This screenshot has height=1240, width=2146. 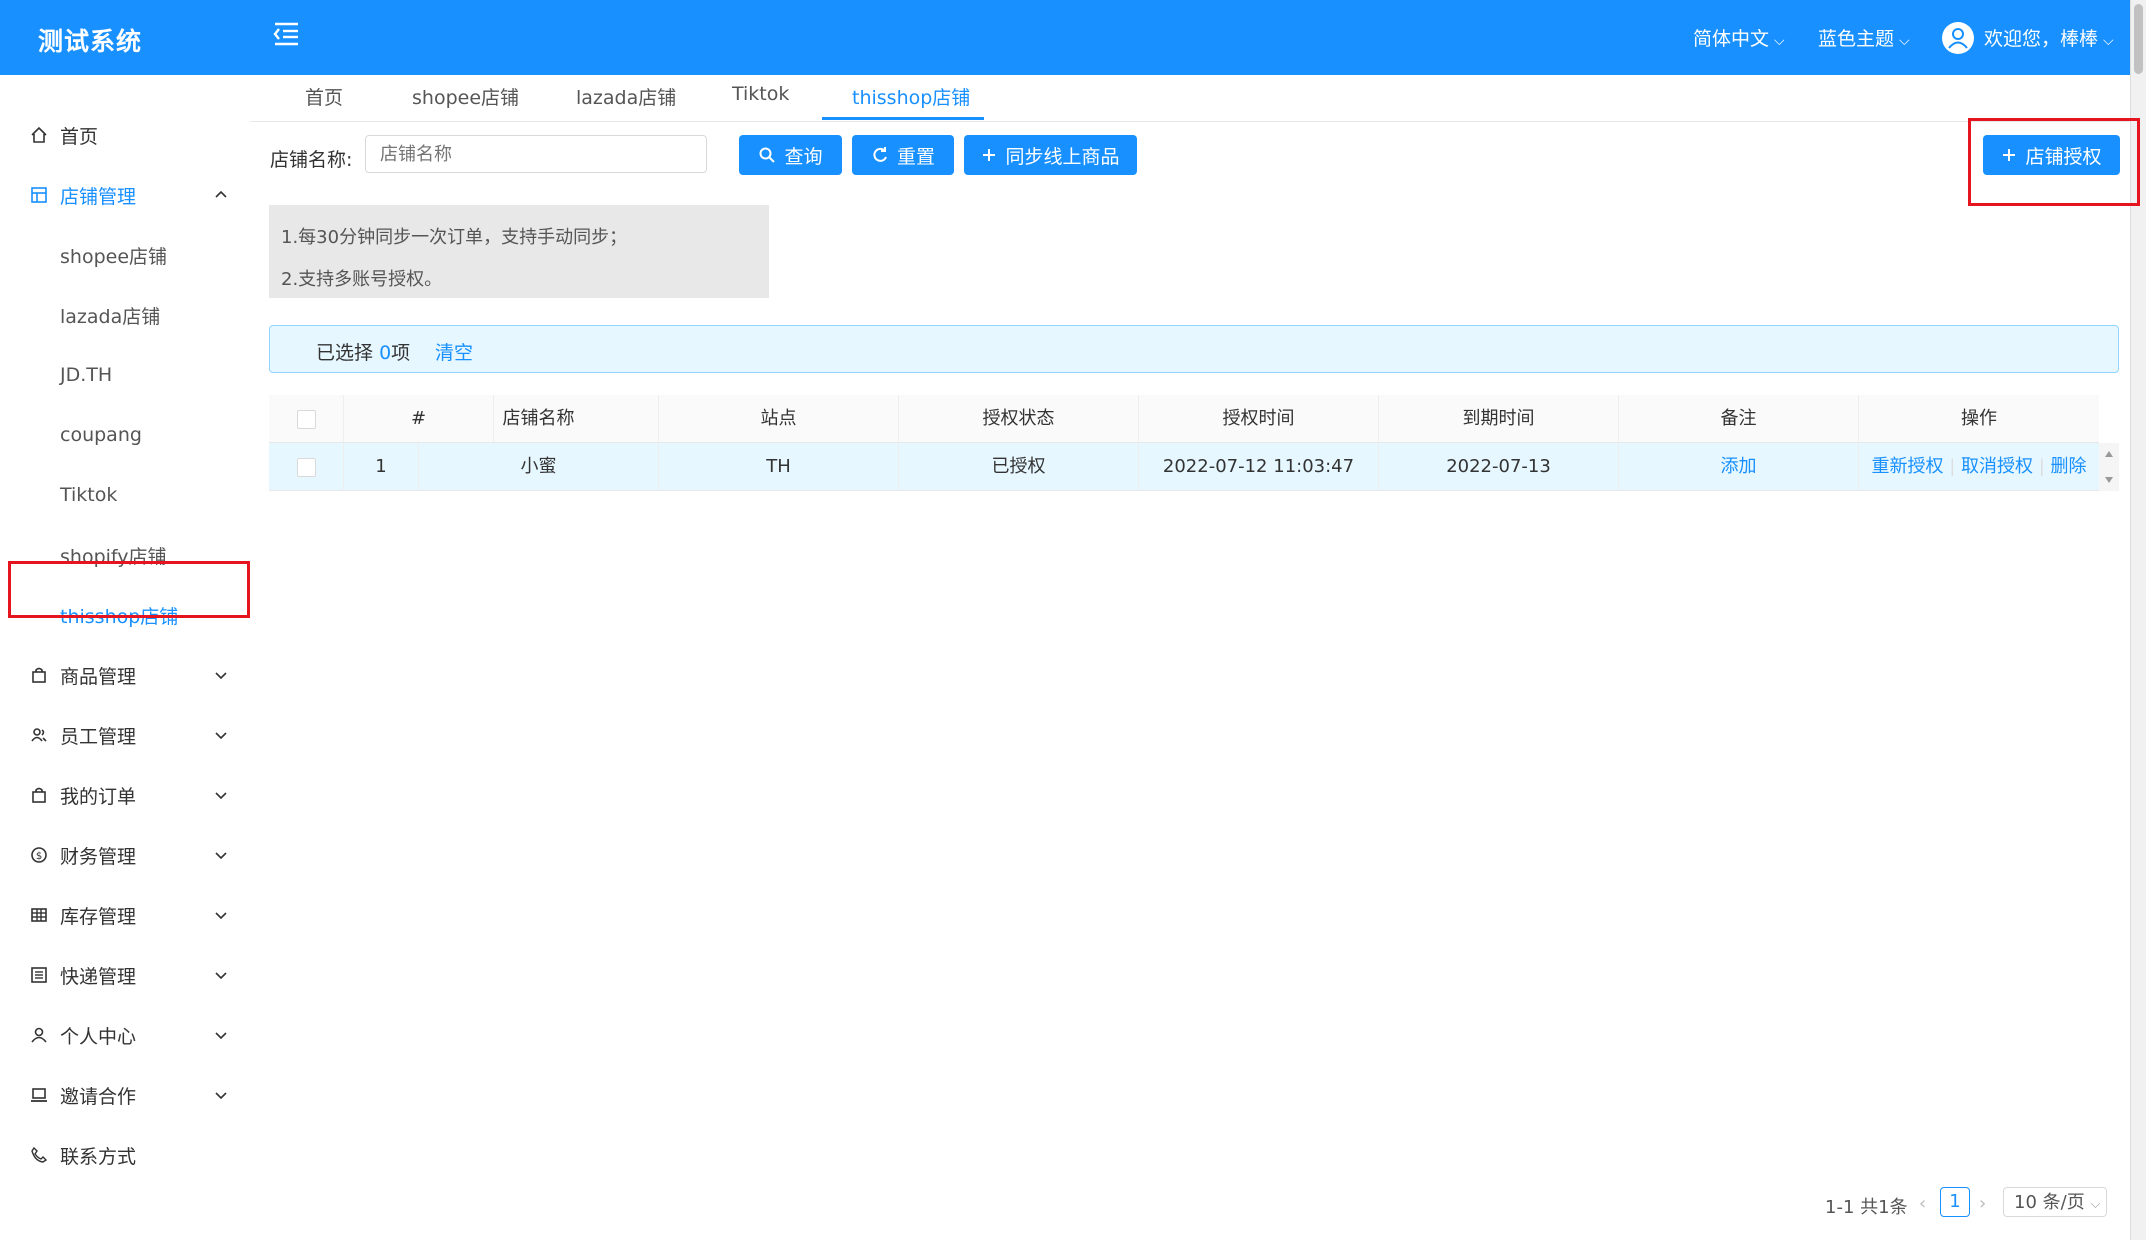 I want to click on sidebar-item-products: 商品管理, so click(x=125, y=675).